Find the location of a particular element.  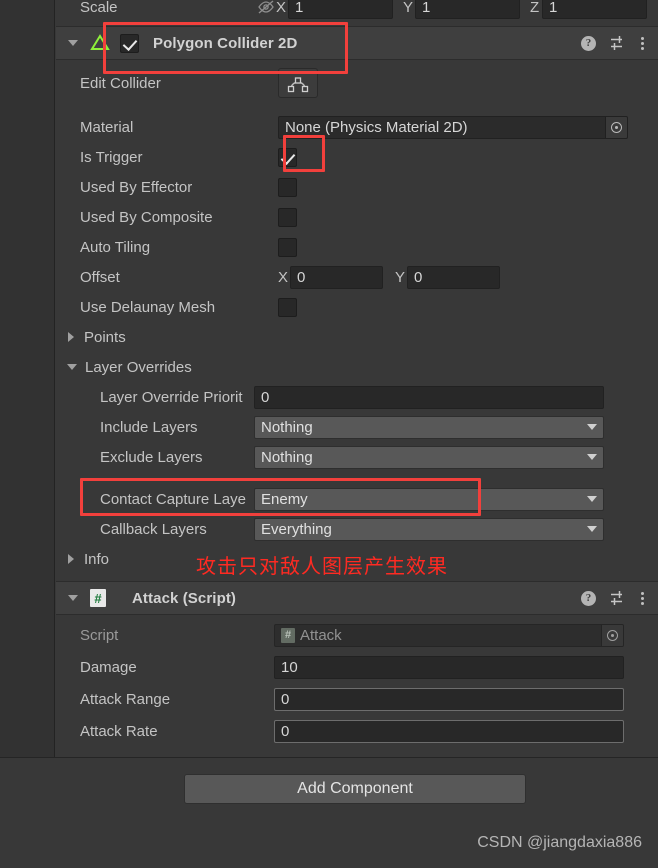

attack-range-row: Attack Range 0 is located at coordinates (357, 699).